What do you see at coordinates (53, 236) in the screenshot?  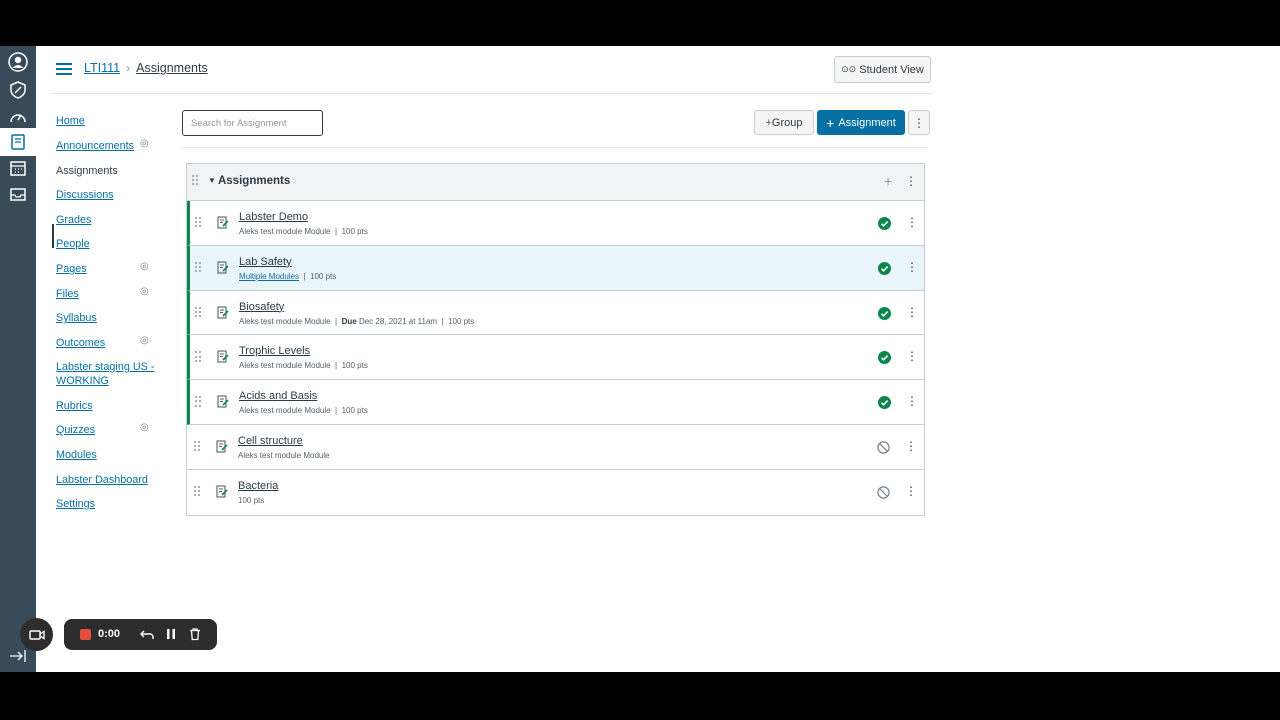 I see `active-indicator` at bounding box center [53, 236].